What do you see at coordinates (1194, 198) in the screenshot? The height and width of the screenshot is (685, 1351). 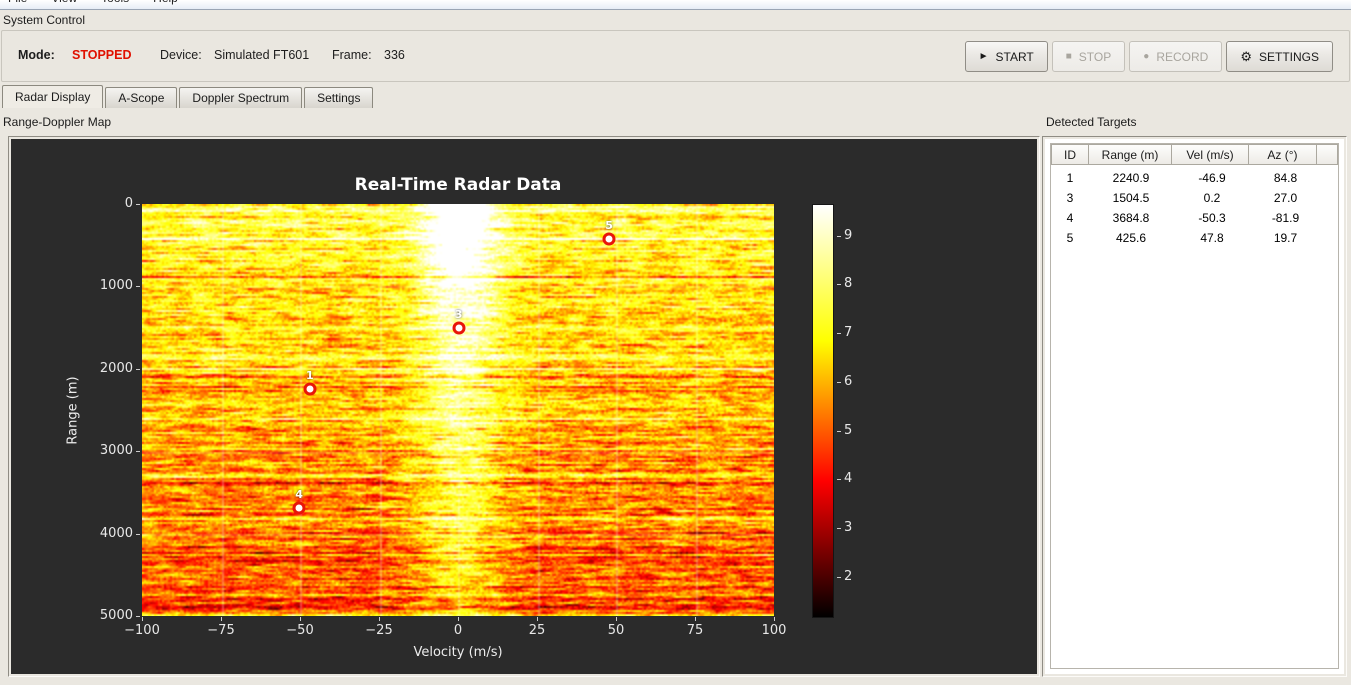 I see `table-row: 3 1504.5 0.2 27.0` at bounding box center [1194, 198].